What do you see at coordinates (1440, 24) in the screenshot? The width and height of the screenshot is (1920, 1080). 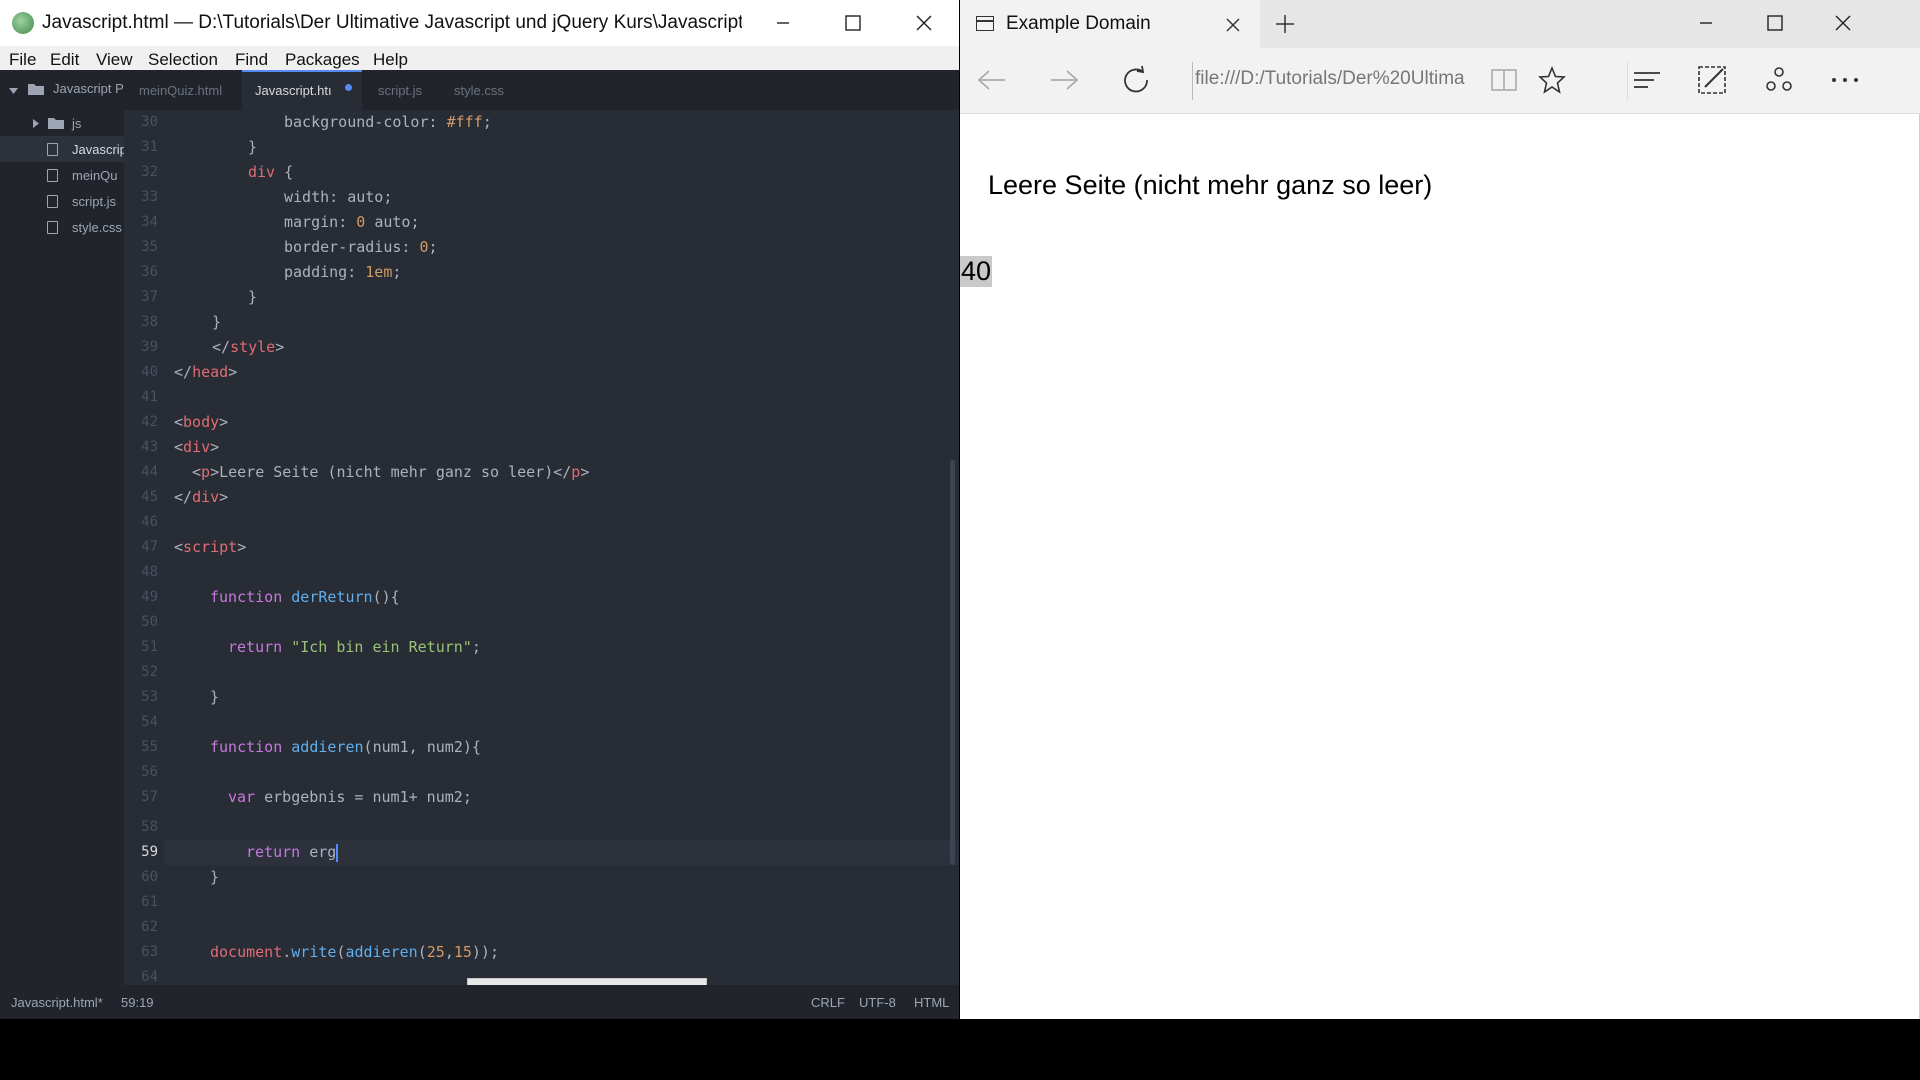 I see `browser-tab-strip: Example Domain` at bounding box center [1440, 24].